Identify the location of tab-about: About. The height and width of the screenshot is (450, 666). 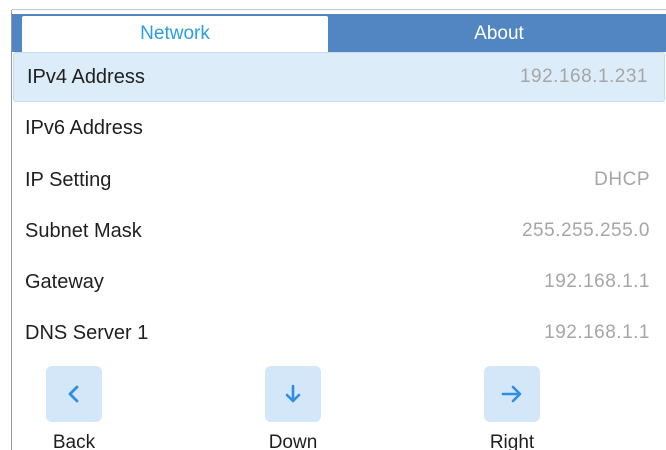
(499, 34).